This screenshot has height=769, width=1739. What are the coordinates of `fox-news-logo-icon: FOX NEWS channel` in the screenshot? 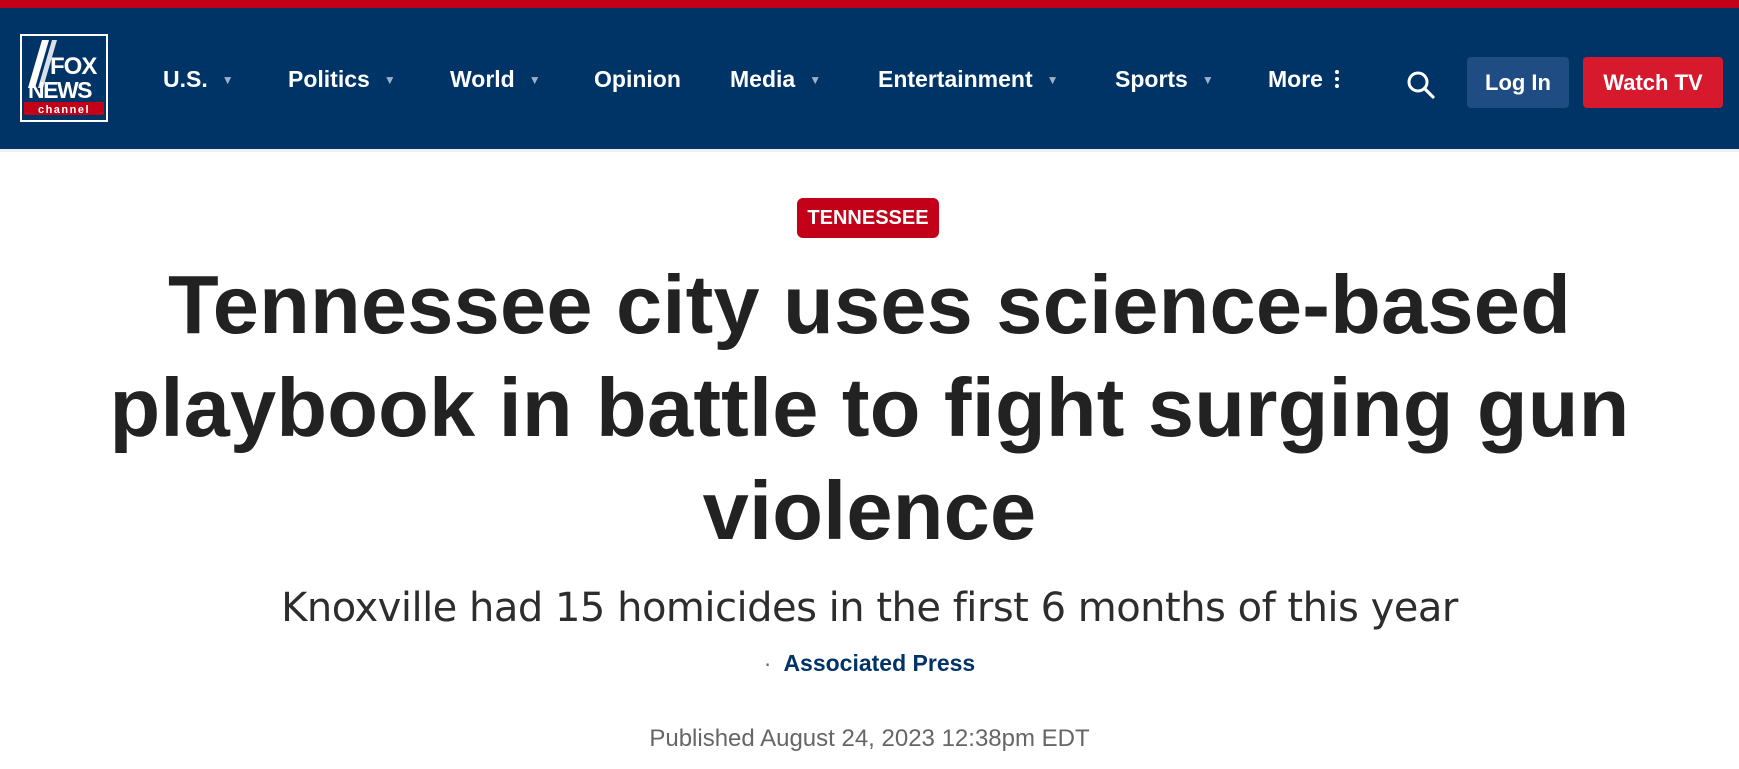 It's located at (64, 78).